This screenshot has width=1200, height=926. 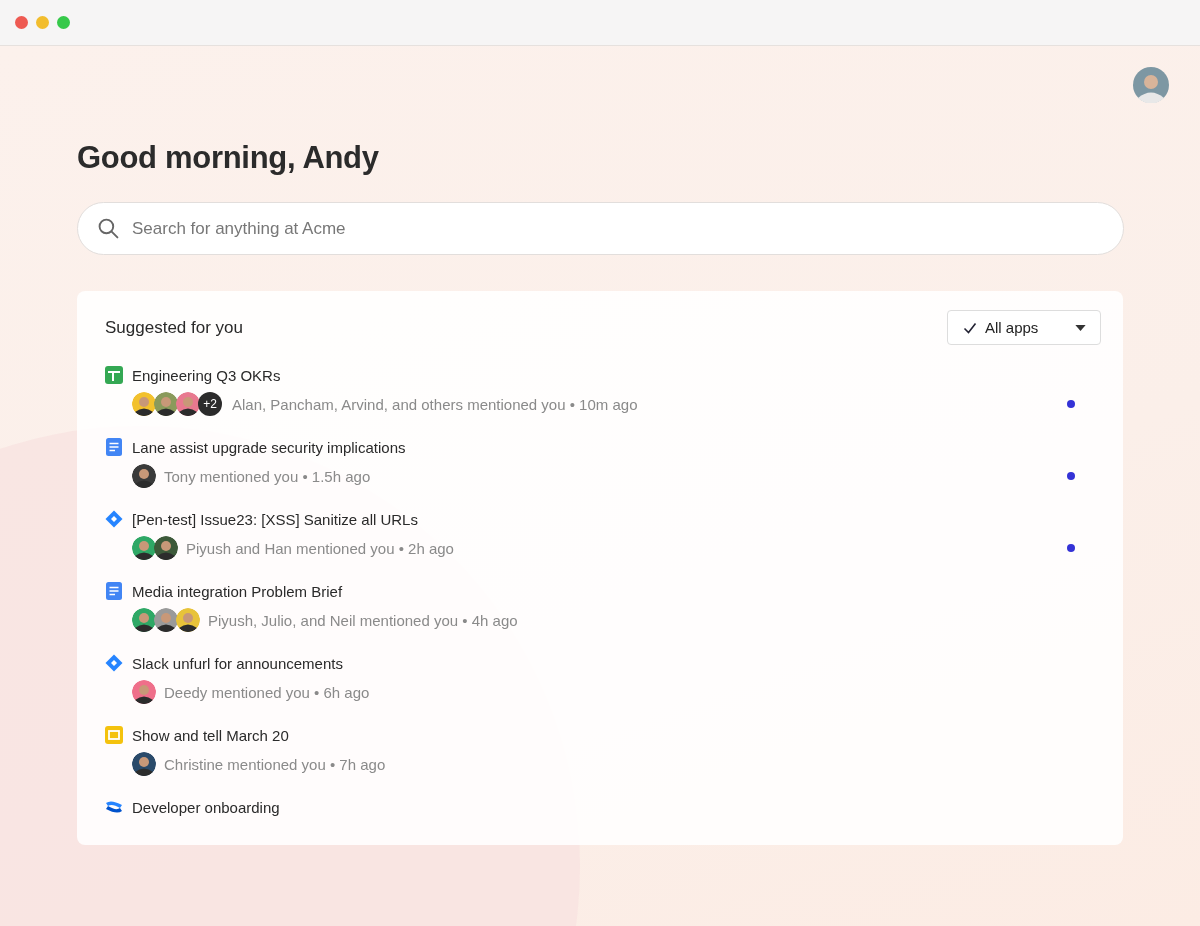 What do you see at coordinates (174, 327) in the screenshot?
I see `section-title: Suggested for you` at bounding box center [174, 327].